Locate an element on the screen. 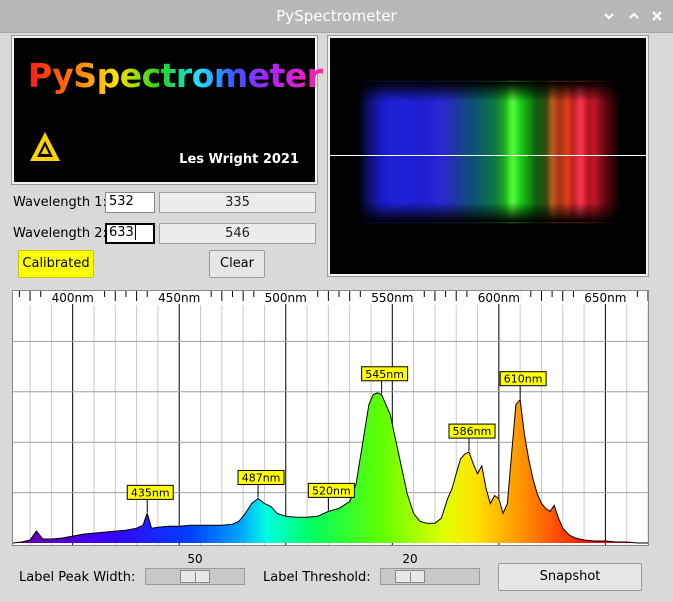 Image resolution: width=673 pixels, height=602 pixels. threshold-label: Label Threshold: is located at coordinates (317, 577).